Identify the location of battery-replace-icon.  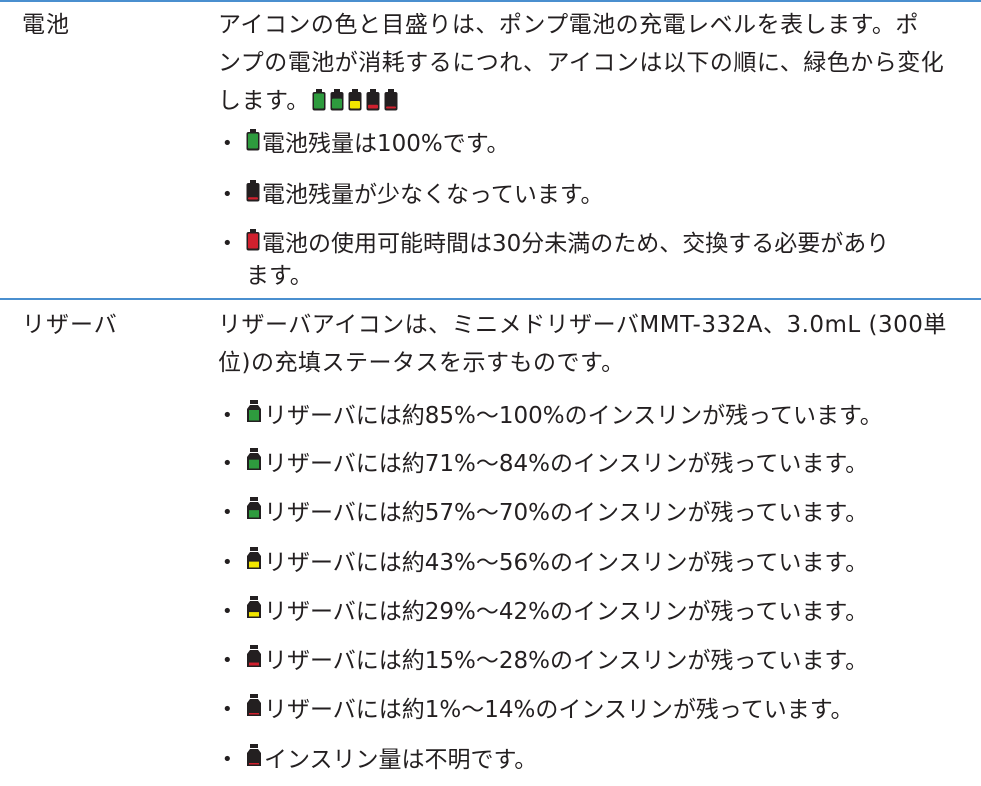
(253, 244).